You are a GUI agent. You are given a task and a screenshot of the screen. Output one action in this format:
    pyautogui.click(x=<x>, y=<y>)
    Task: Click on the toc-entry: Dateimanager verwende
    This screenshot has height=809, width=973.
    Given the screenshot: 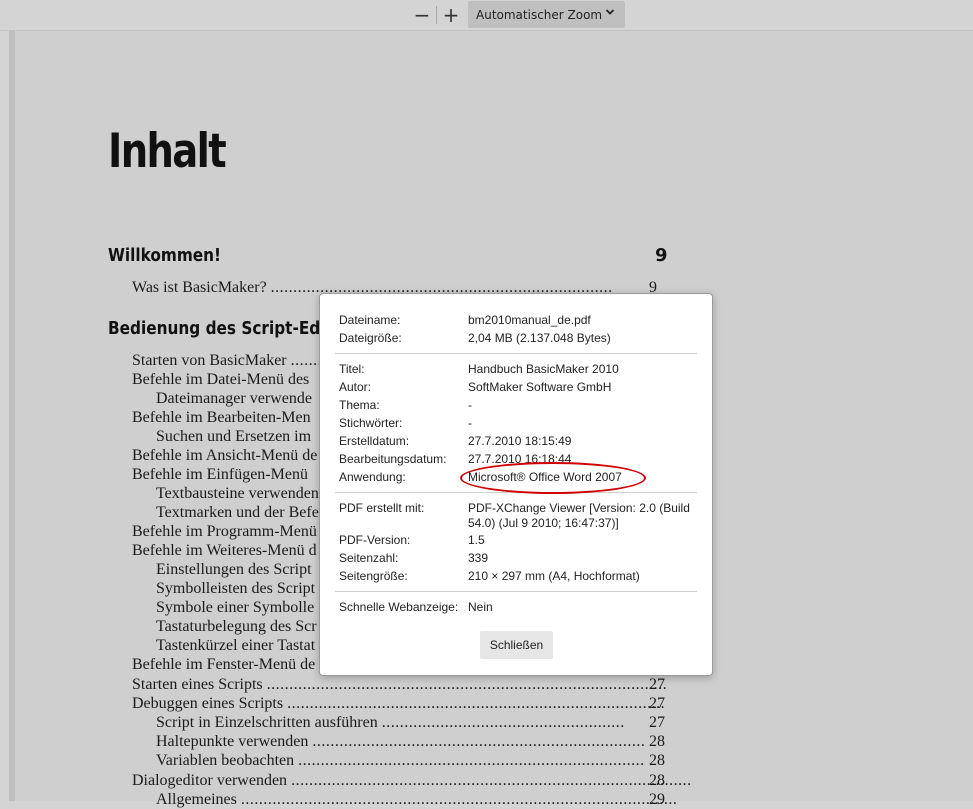 What is the action you would take?
    pyautogui.click(x=234, y=398)
    